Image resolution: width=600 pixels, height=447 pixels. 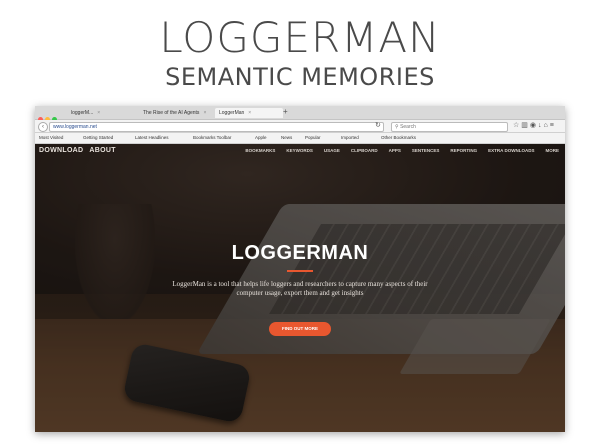 I want to click on nav-link-more: MORE, so click(x=553, y=150).